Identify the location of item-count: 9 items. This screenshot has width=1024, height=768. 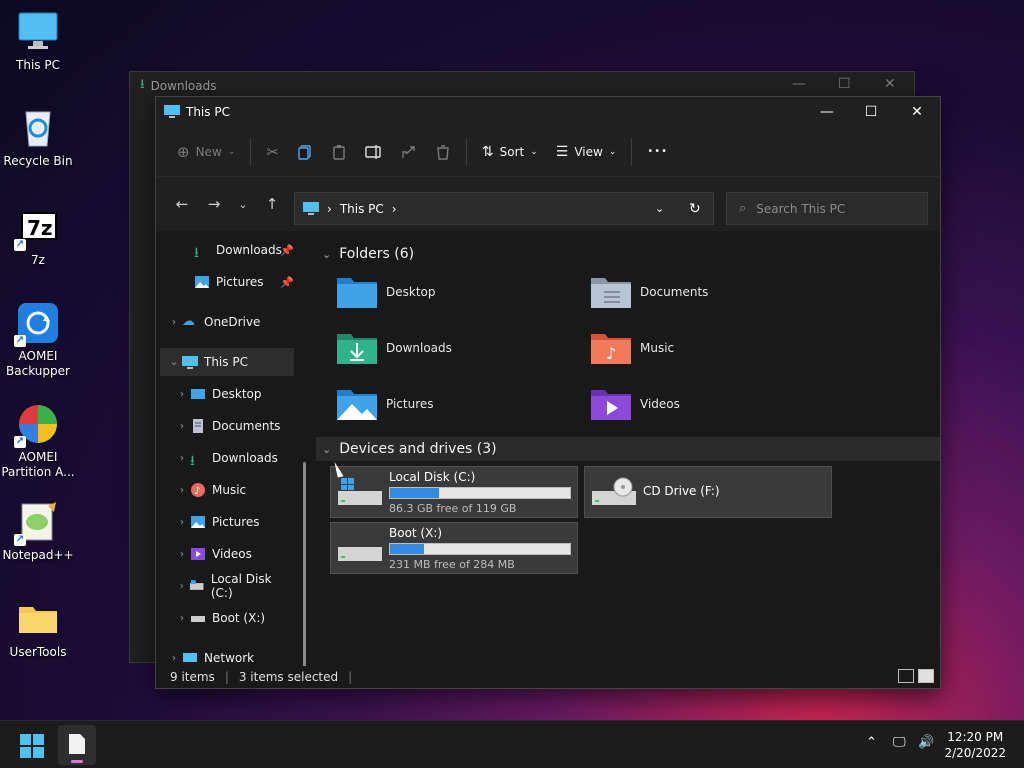
(192, 677).